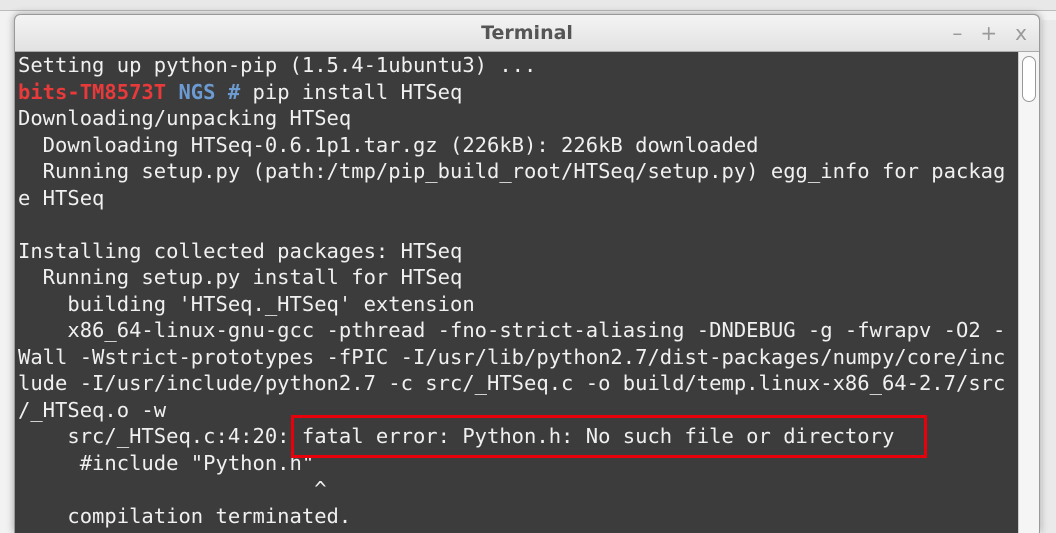  I want to click on error-highlight-box, so click(609, 436).